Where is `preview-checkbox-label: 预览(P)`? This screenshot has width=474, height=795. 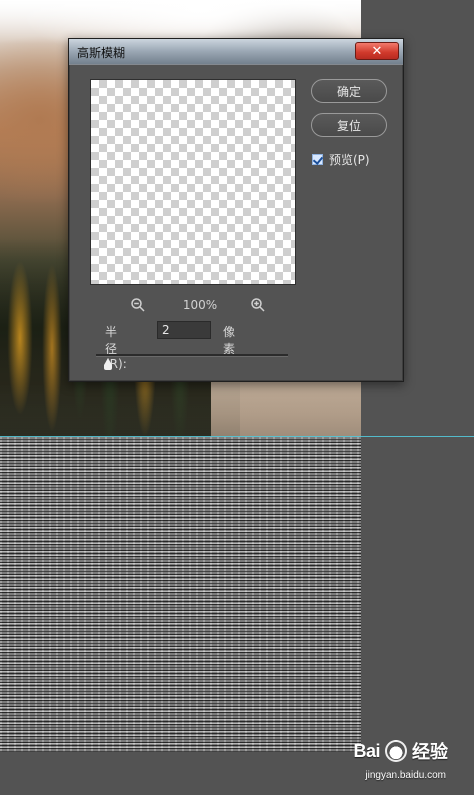
preview-checkbox-label: 预览(P) is located at coordinates (349, 160).